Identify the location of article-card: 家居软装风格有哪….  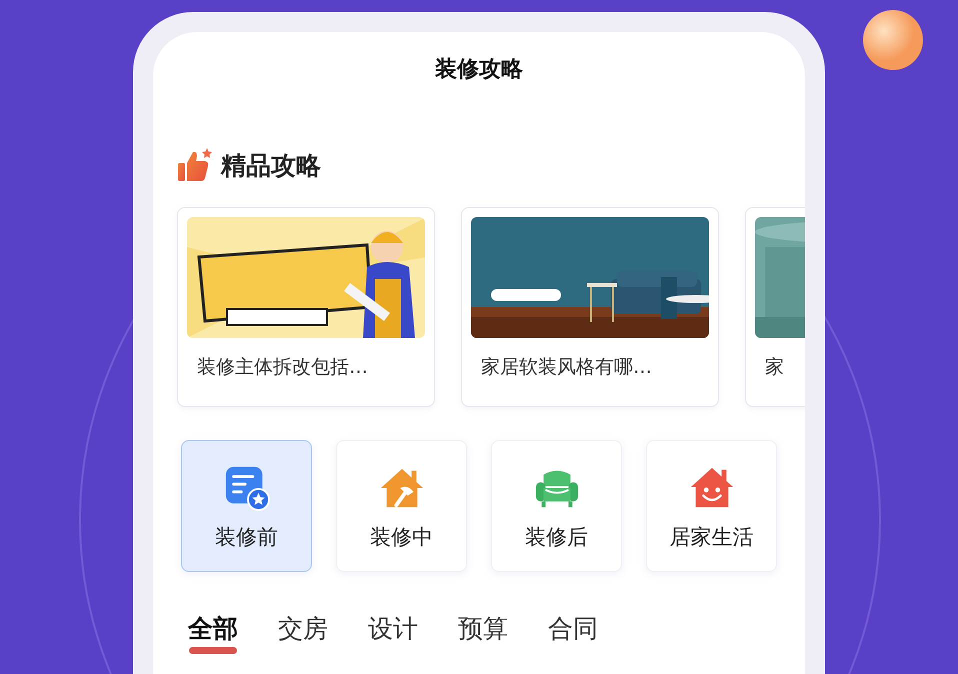
(590, 307).